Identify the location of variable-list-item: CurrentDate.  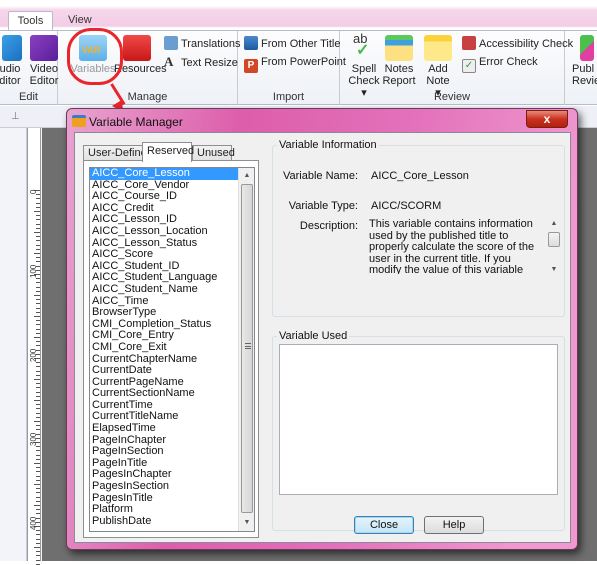
(172, 370).